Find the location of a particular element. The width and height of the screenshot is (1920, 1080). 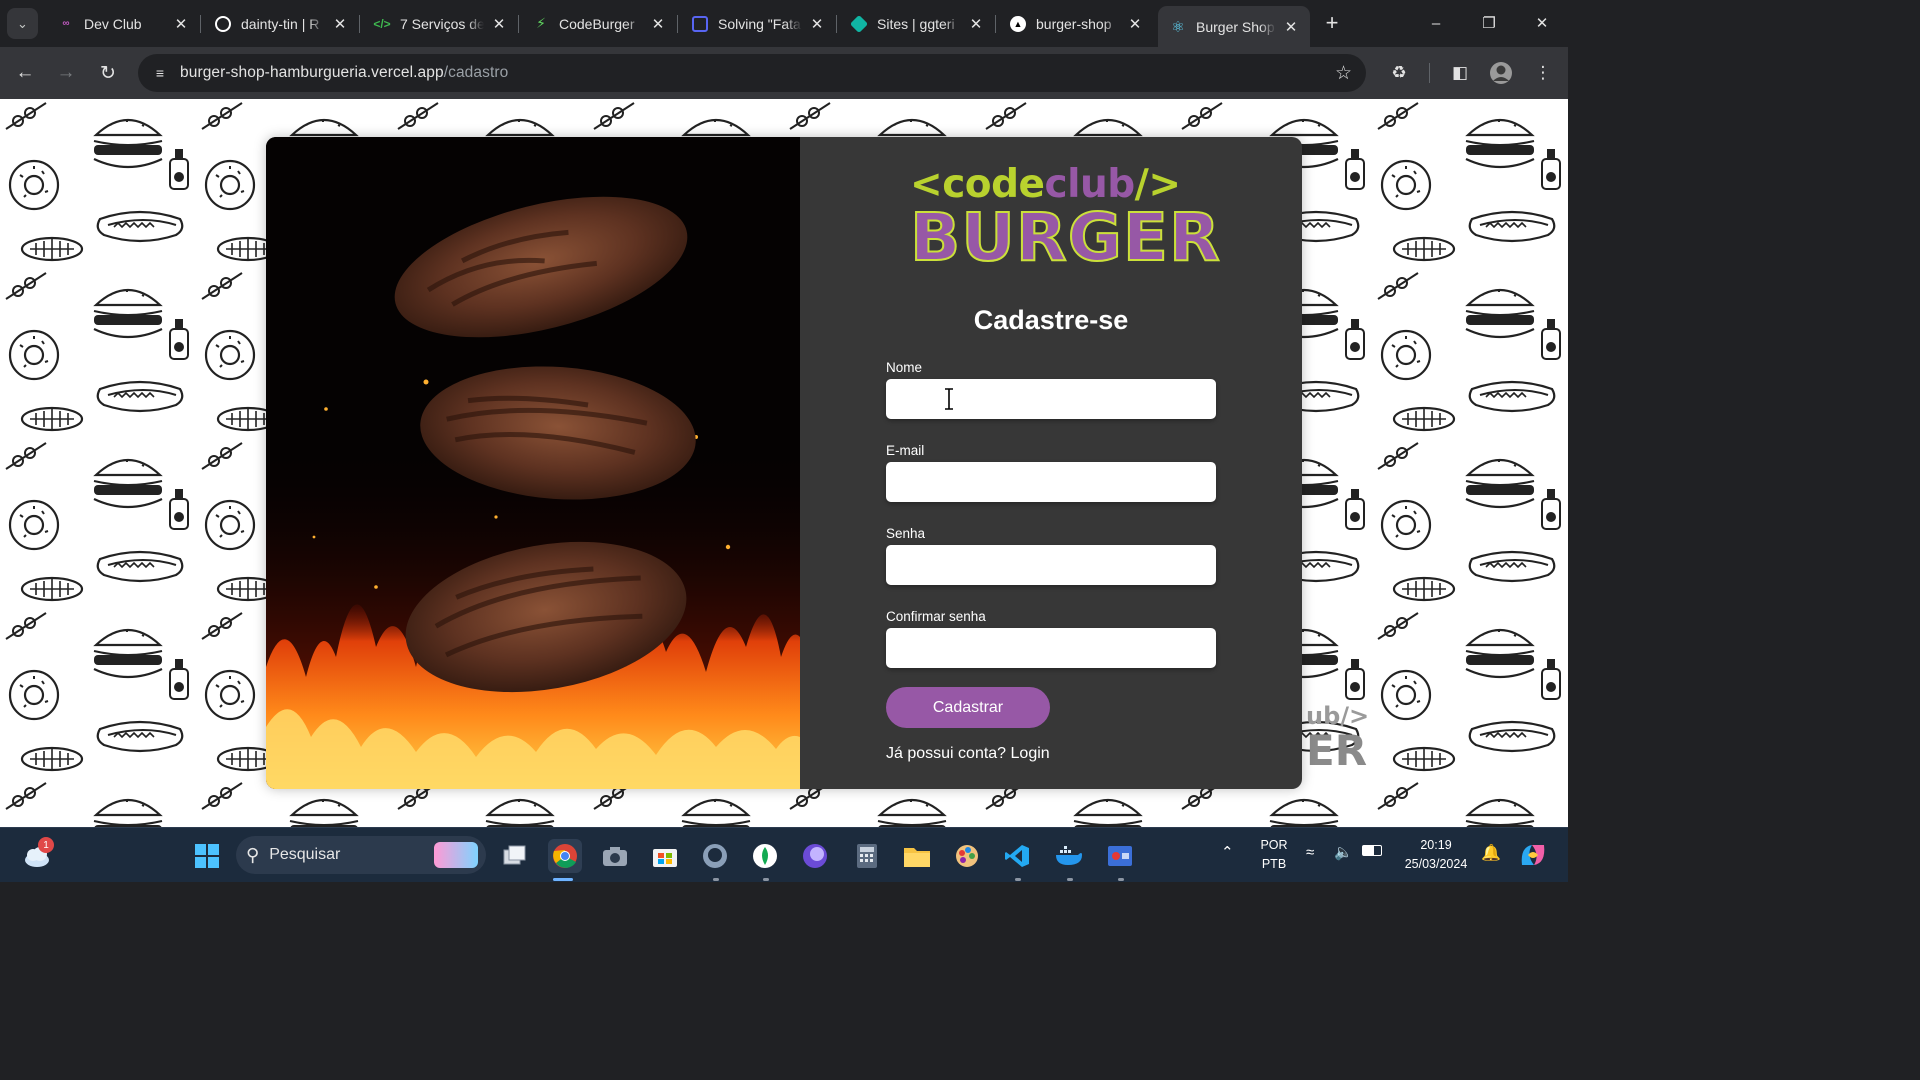

language-indicator: POR PTB is located at coordinates (1274, 855).